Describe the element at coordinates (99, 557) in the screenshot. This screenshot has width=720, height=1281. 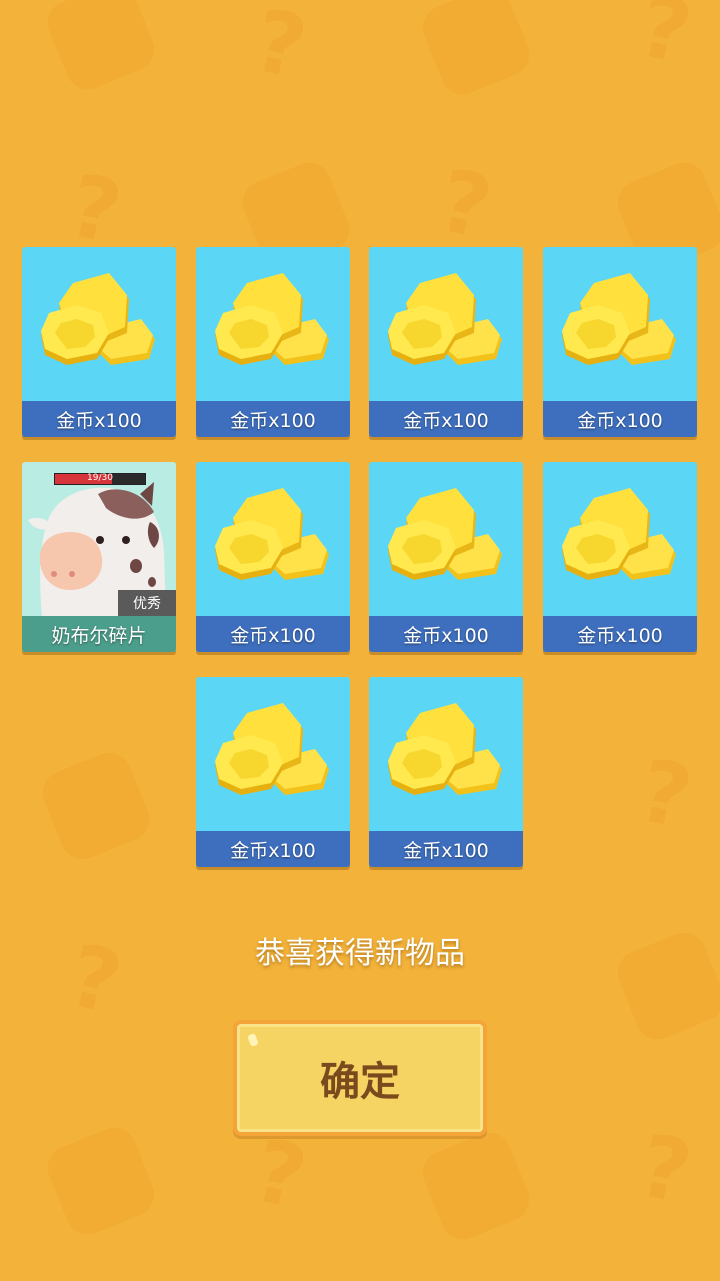
I see `fragment-card: 19/30 优秀 奶布尔碎片` at that location.